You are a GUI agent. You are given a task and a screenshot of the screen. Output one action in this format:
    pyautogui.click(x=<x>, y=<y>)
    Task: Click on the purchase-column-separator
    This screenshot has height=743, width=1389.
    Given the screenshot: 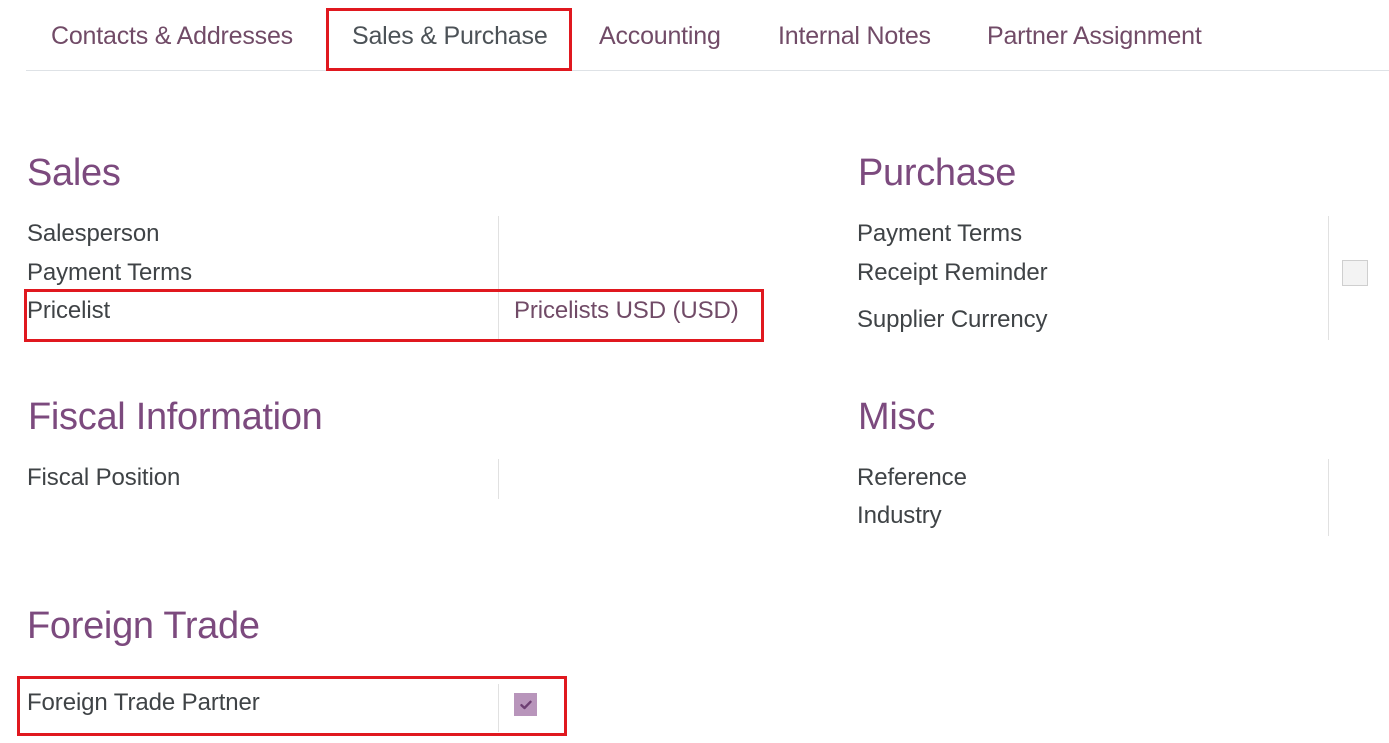 What is the action you would take?
    pyautogui.click(x=1328, y=278)
    